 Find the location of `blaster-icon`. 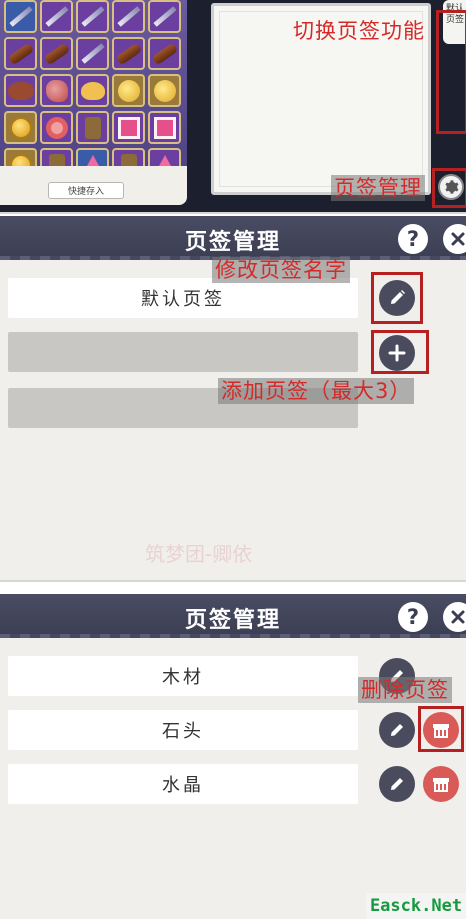

blaster-icon is located at coordinates (92, 53).